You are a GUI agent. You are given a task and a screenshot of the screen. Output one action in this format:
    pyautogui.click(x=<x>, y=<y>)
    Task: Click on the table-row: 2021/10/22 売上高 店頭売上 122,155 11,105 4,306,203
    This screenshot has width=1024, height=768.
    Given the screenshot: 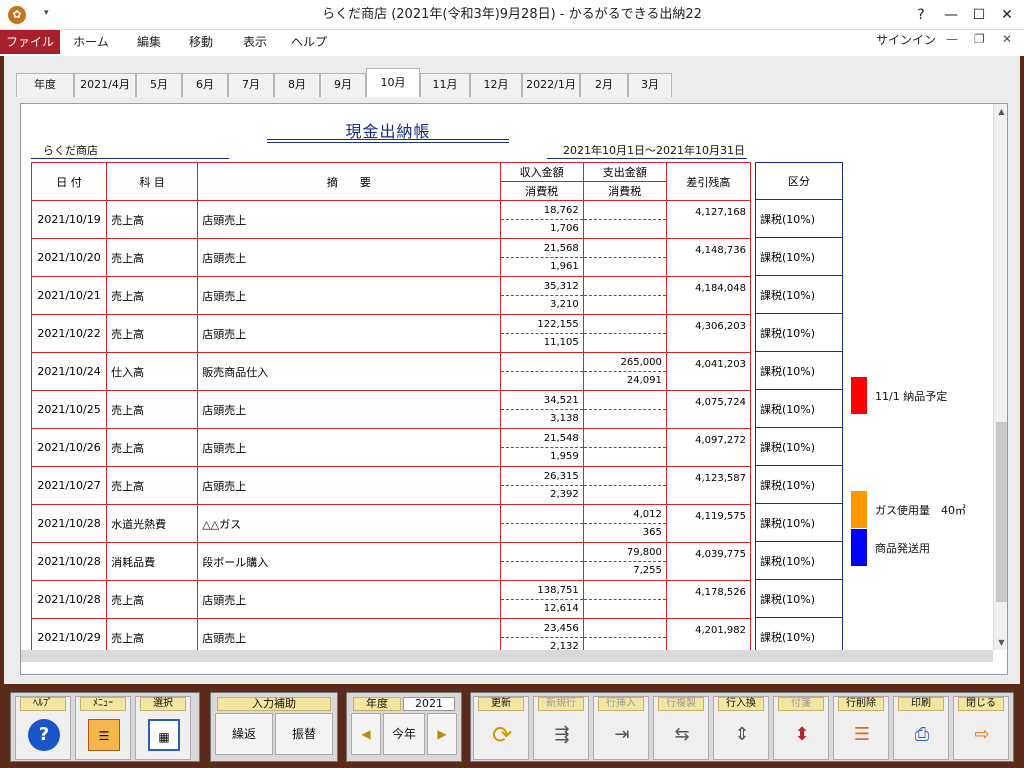 What is the action you would take?
    pyautogui.click(x=391, y=333)
    